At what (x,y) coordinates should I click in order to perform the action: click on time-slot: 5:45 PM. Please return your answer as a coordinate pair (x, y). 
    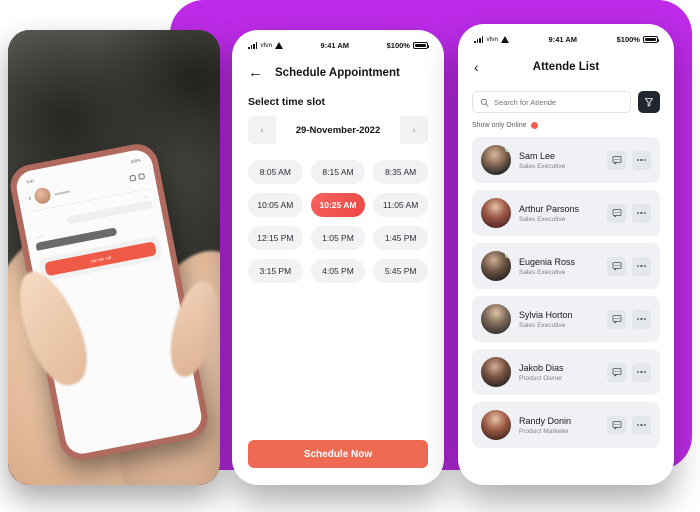
    Looking at the image, I should click on (400, 271).